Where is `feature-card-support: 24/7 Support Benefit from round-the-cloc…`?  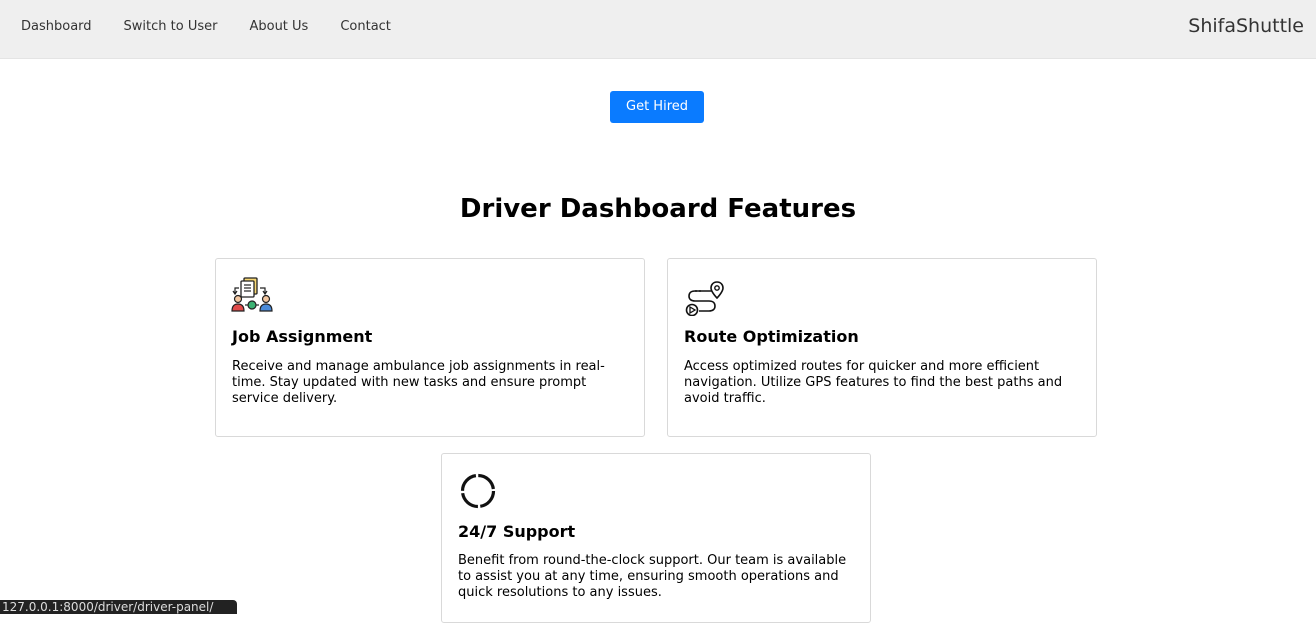 feature-card-support: 24/7 Support Benefit from round-the-cloc… is located at coordinates (656, 538).